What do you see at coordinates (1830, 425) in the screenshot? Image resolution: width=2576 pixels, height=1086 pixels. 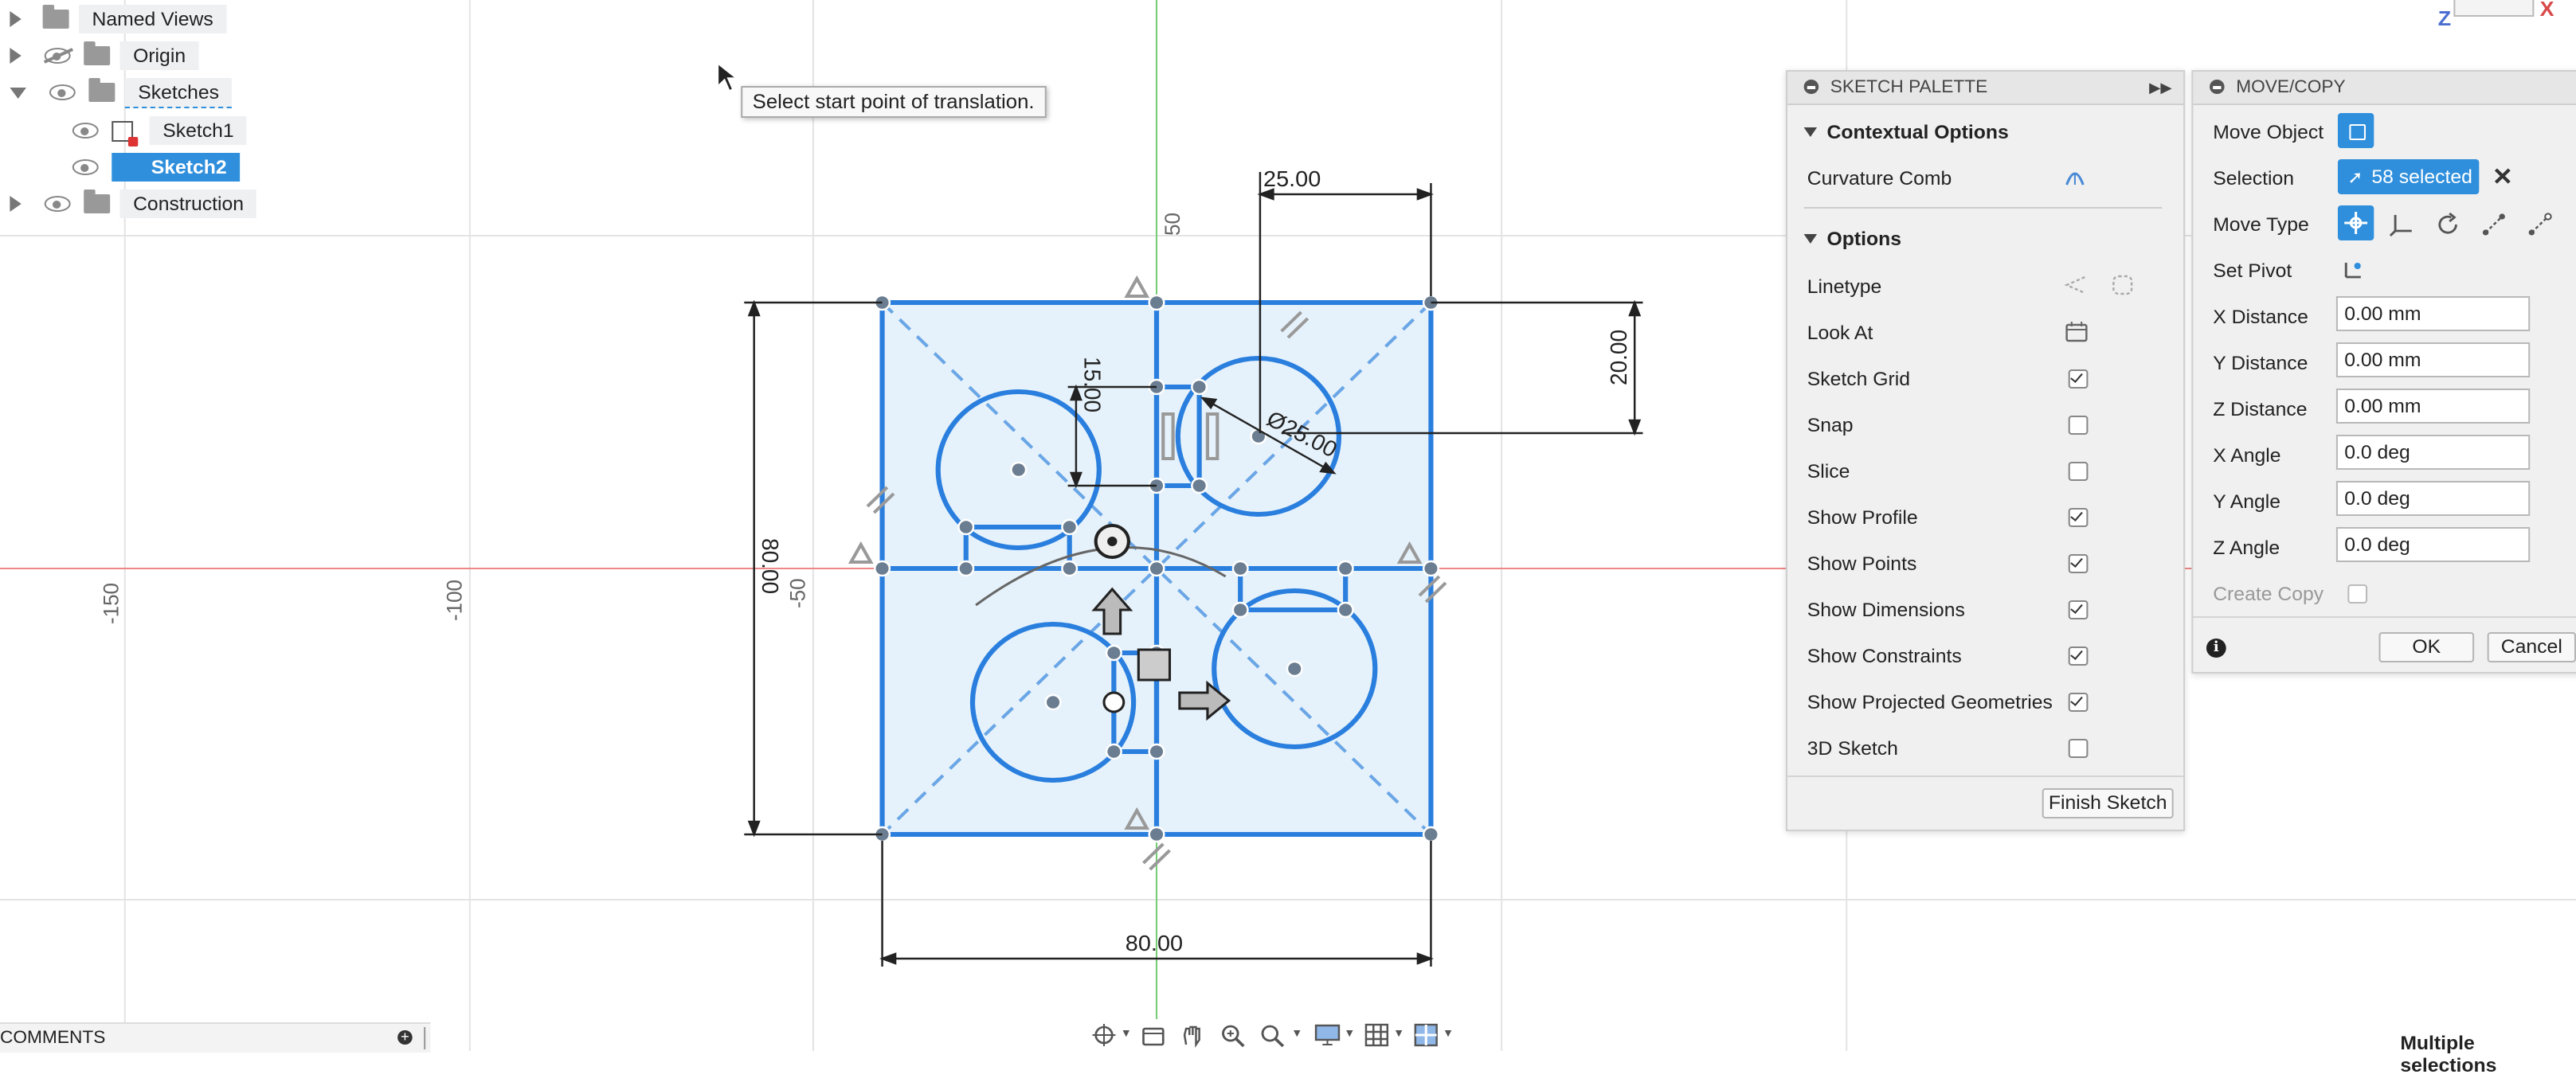 I see `option-snap-label: Snap` at bounding box center [1830, 425].